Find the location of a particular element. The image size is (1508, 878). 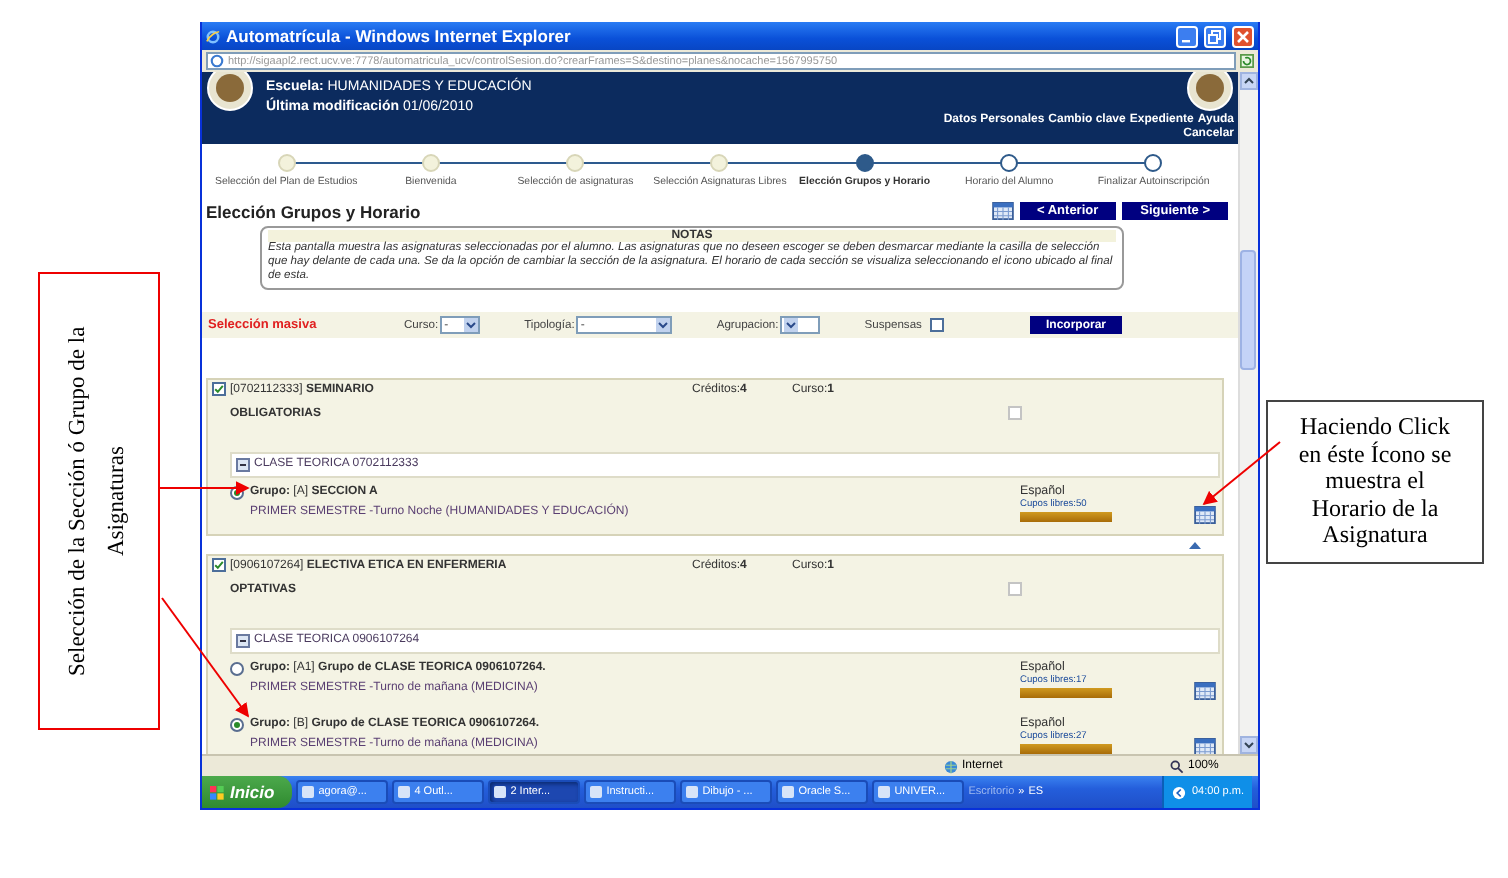

start-button: Inicio is located at coordinates (247, 792).